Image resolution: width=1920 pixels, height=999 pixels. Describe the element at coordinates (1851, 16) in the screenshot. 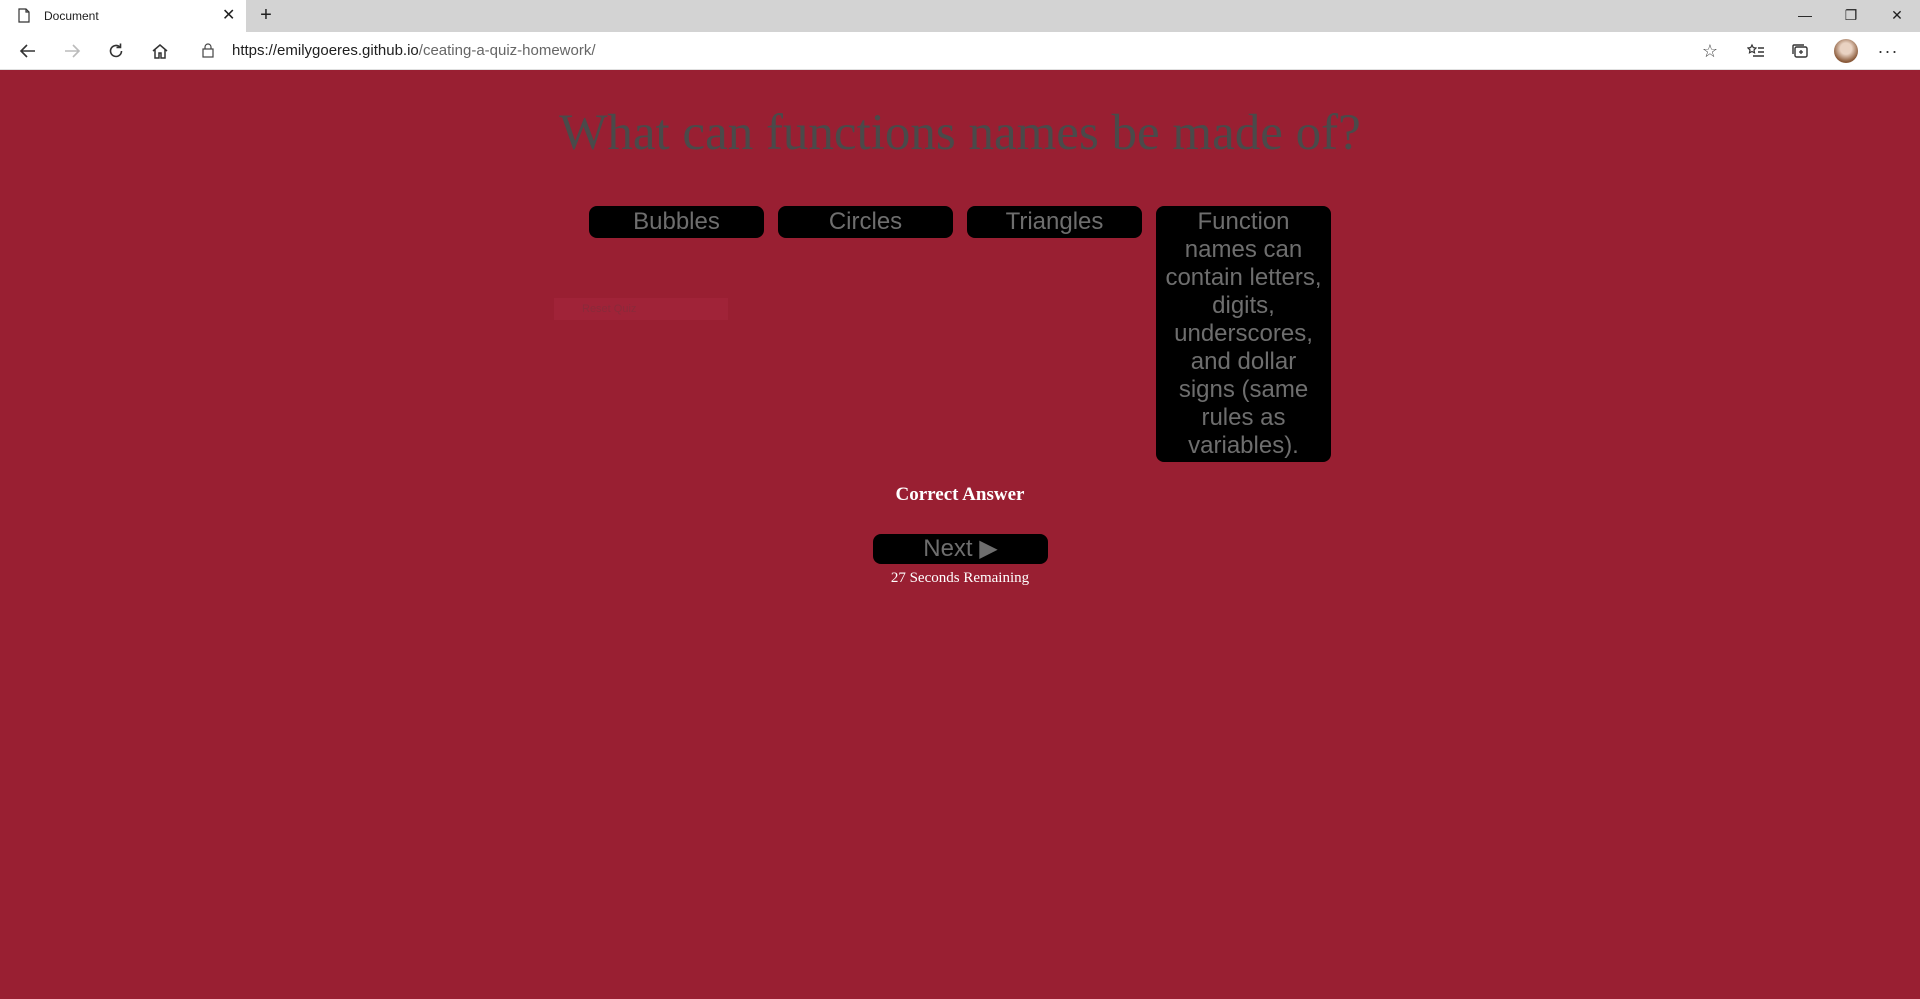

I see `restore-button: ❐` at that location.